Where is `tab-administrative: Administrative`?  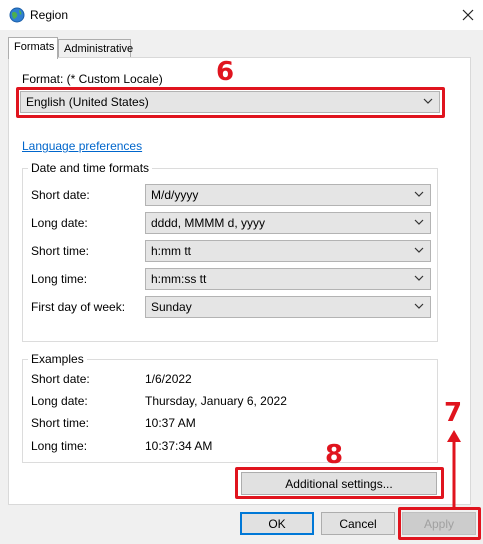
tab-administrative: Administrative is located at coordinates (96, 49).